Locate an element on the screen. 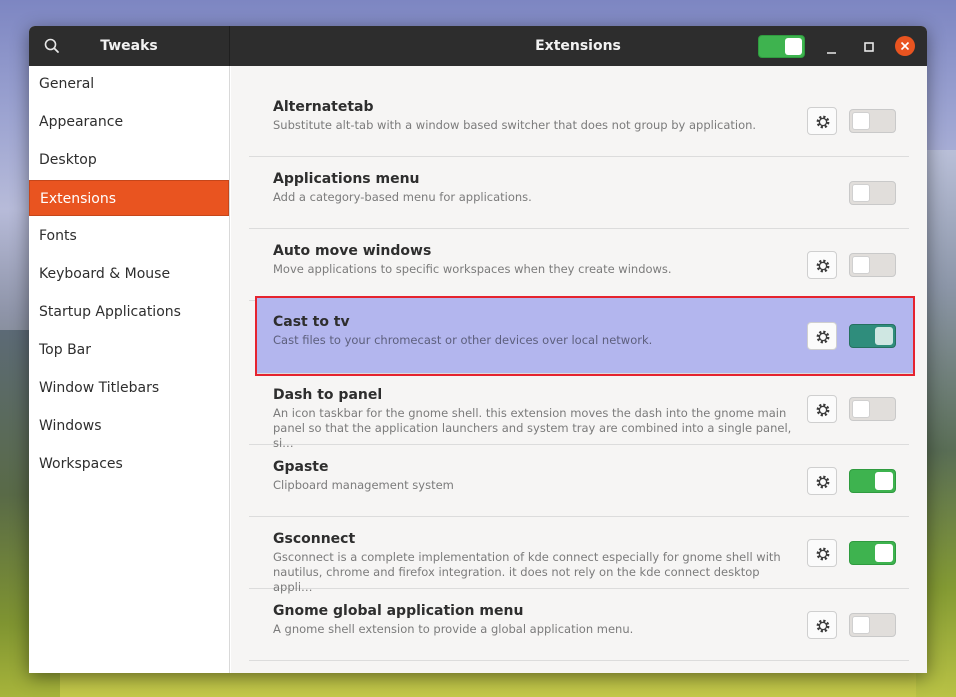 Image resolution: width=956 pixels, height=697 pixels. page-title: Extensions is located at coordinates (578, 46).